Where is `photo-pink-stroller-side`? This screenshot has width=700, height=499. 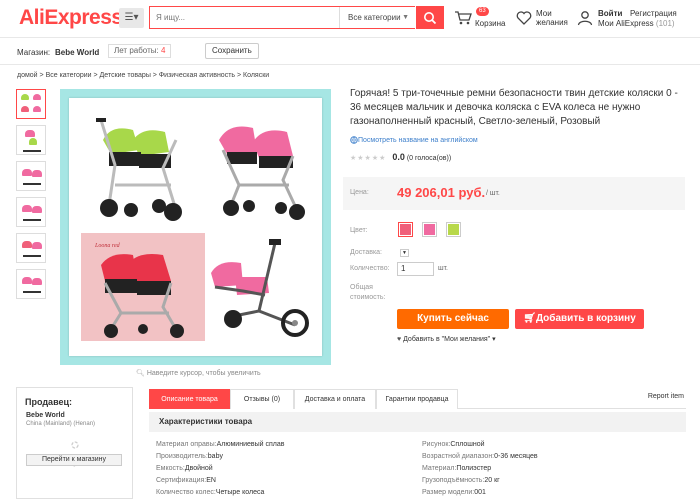 photo-pink-stroller-side is located at coordinates (263, 287).